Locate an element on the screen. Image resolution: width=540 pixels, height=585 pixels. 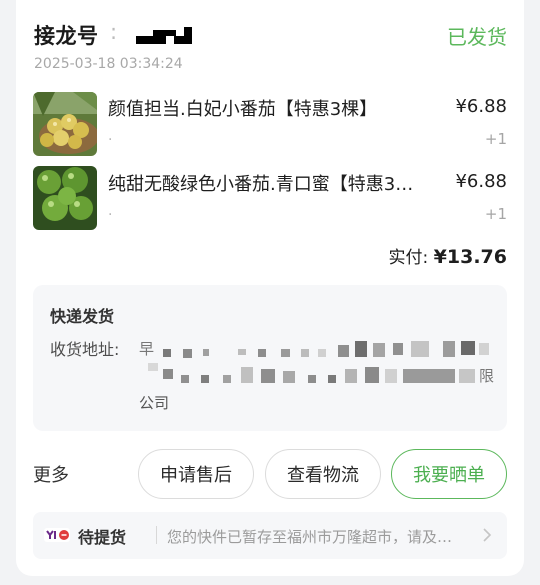
courier-logo-icon is located at coordinates (57, 535).